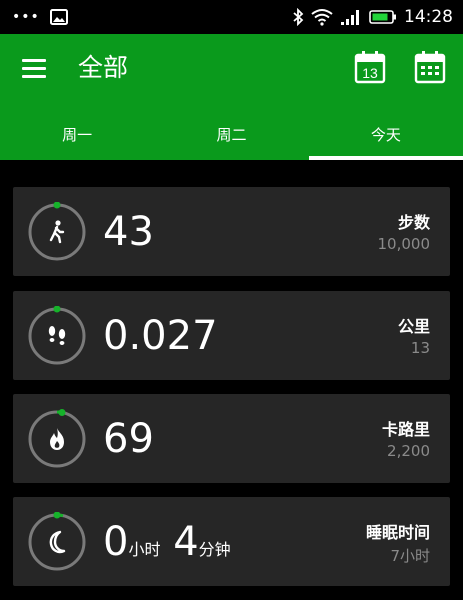 Image resolution: width=463 pixels, height=600 pixels. What do you see at coordinates (116, 542) in the screenshot?
I see `sleep-hours-value: 0` at bounding box center [116, 542].